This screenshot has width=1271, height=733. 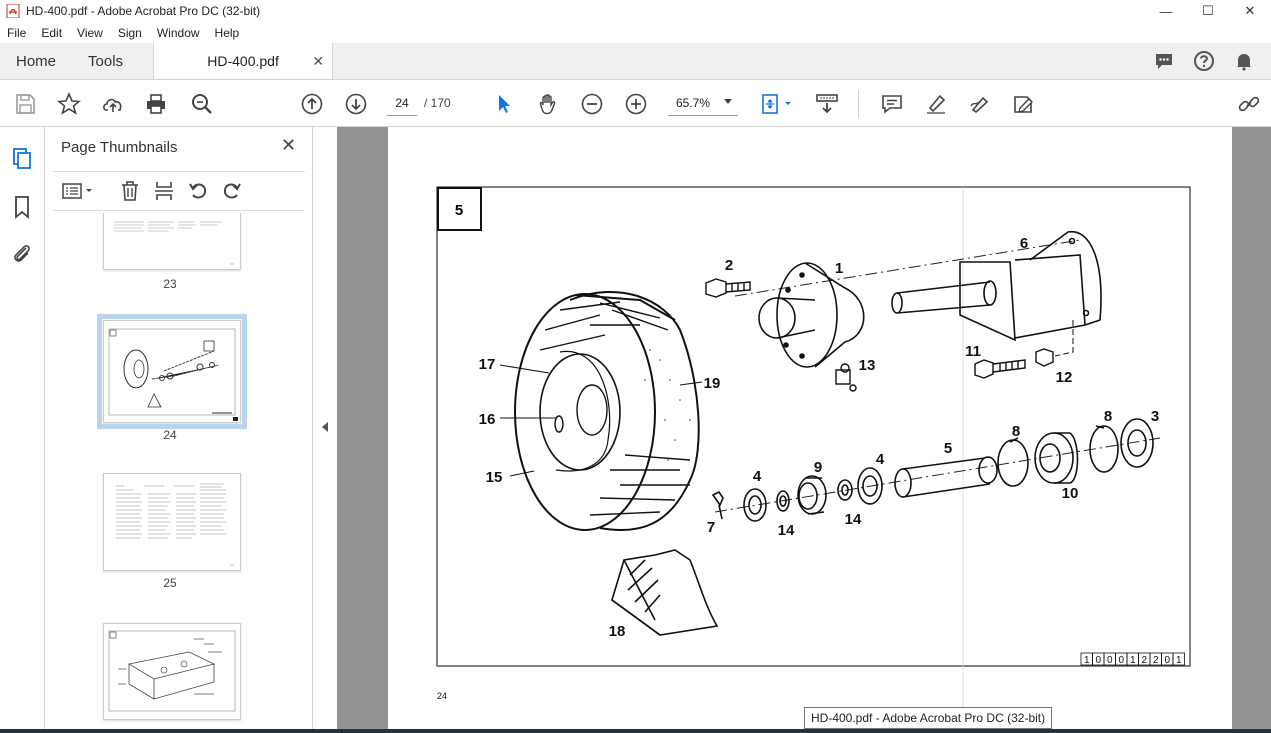 I want to click on draw-freehand-icon, so click(x=980, y=104).